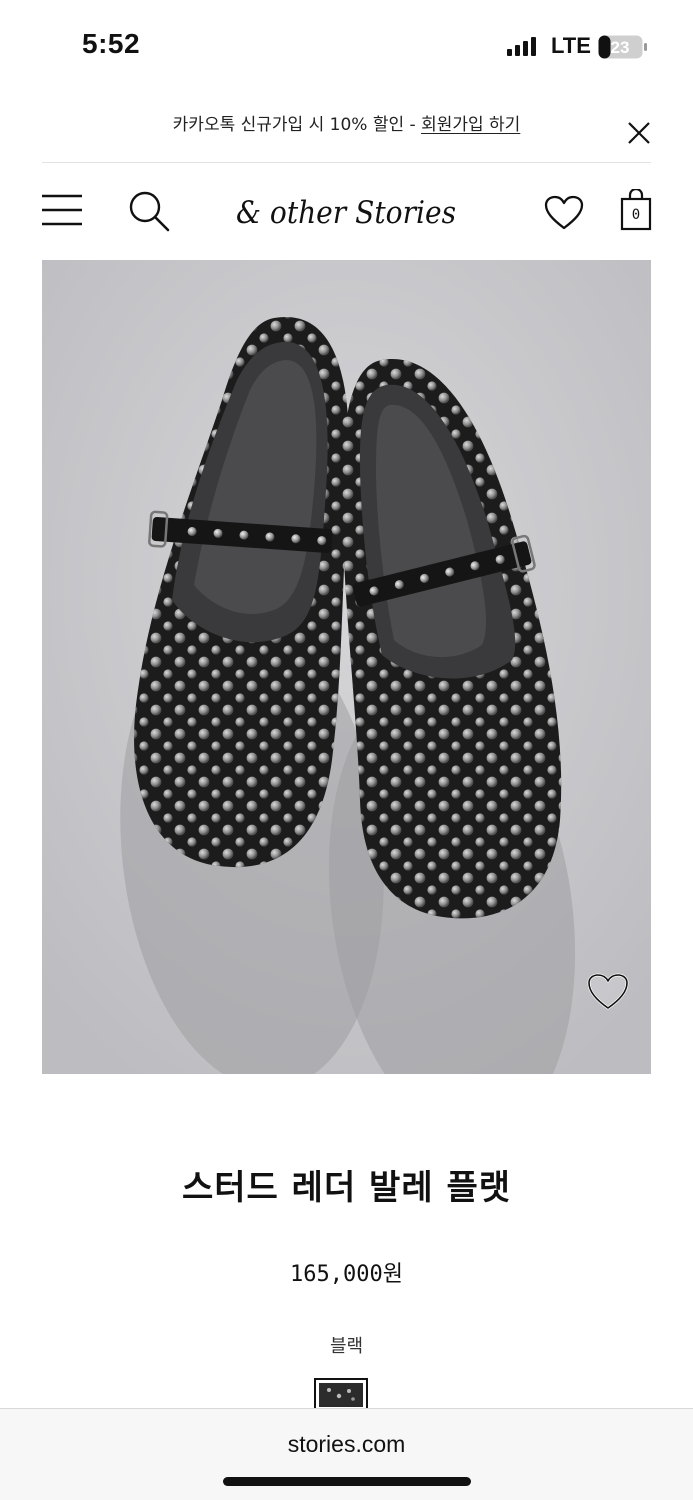 The height and width of the screenshot is (1500, 693). I want to click on product-price: 165,000원, so click(346, 1274).